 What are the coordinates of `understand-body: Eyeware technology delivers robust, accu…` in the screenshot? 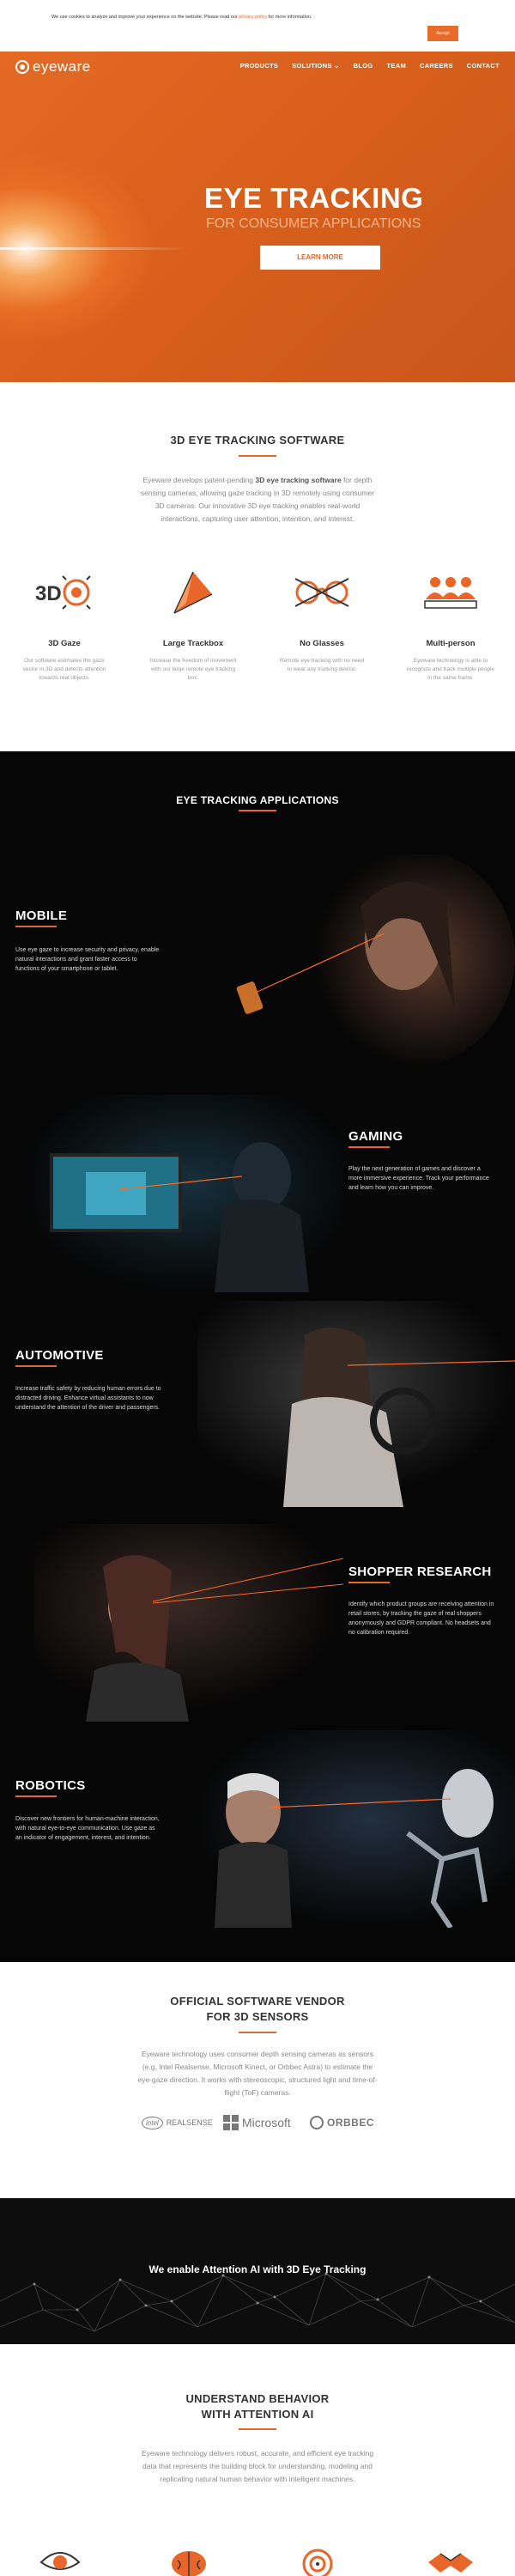 It's located at (257, 2466).